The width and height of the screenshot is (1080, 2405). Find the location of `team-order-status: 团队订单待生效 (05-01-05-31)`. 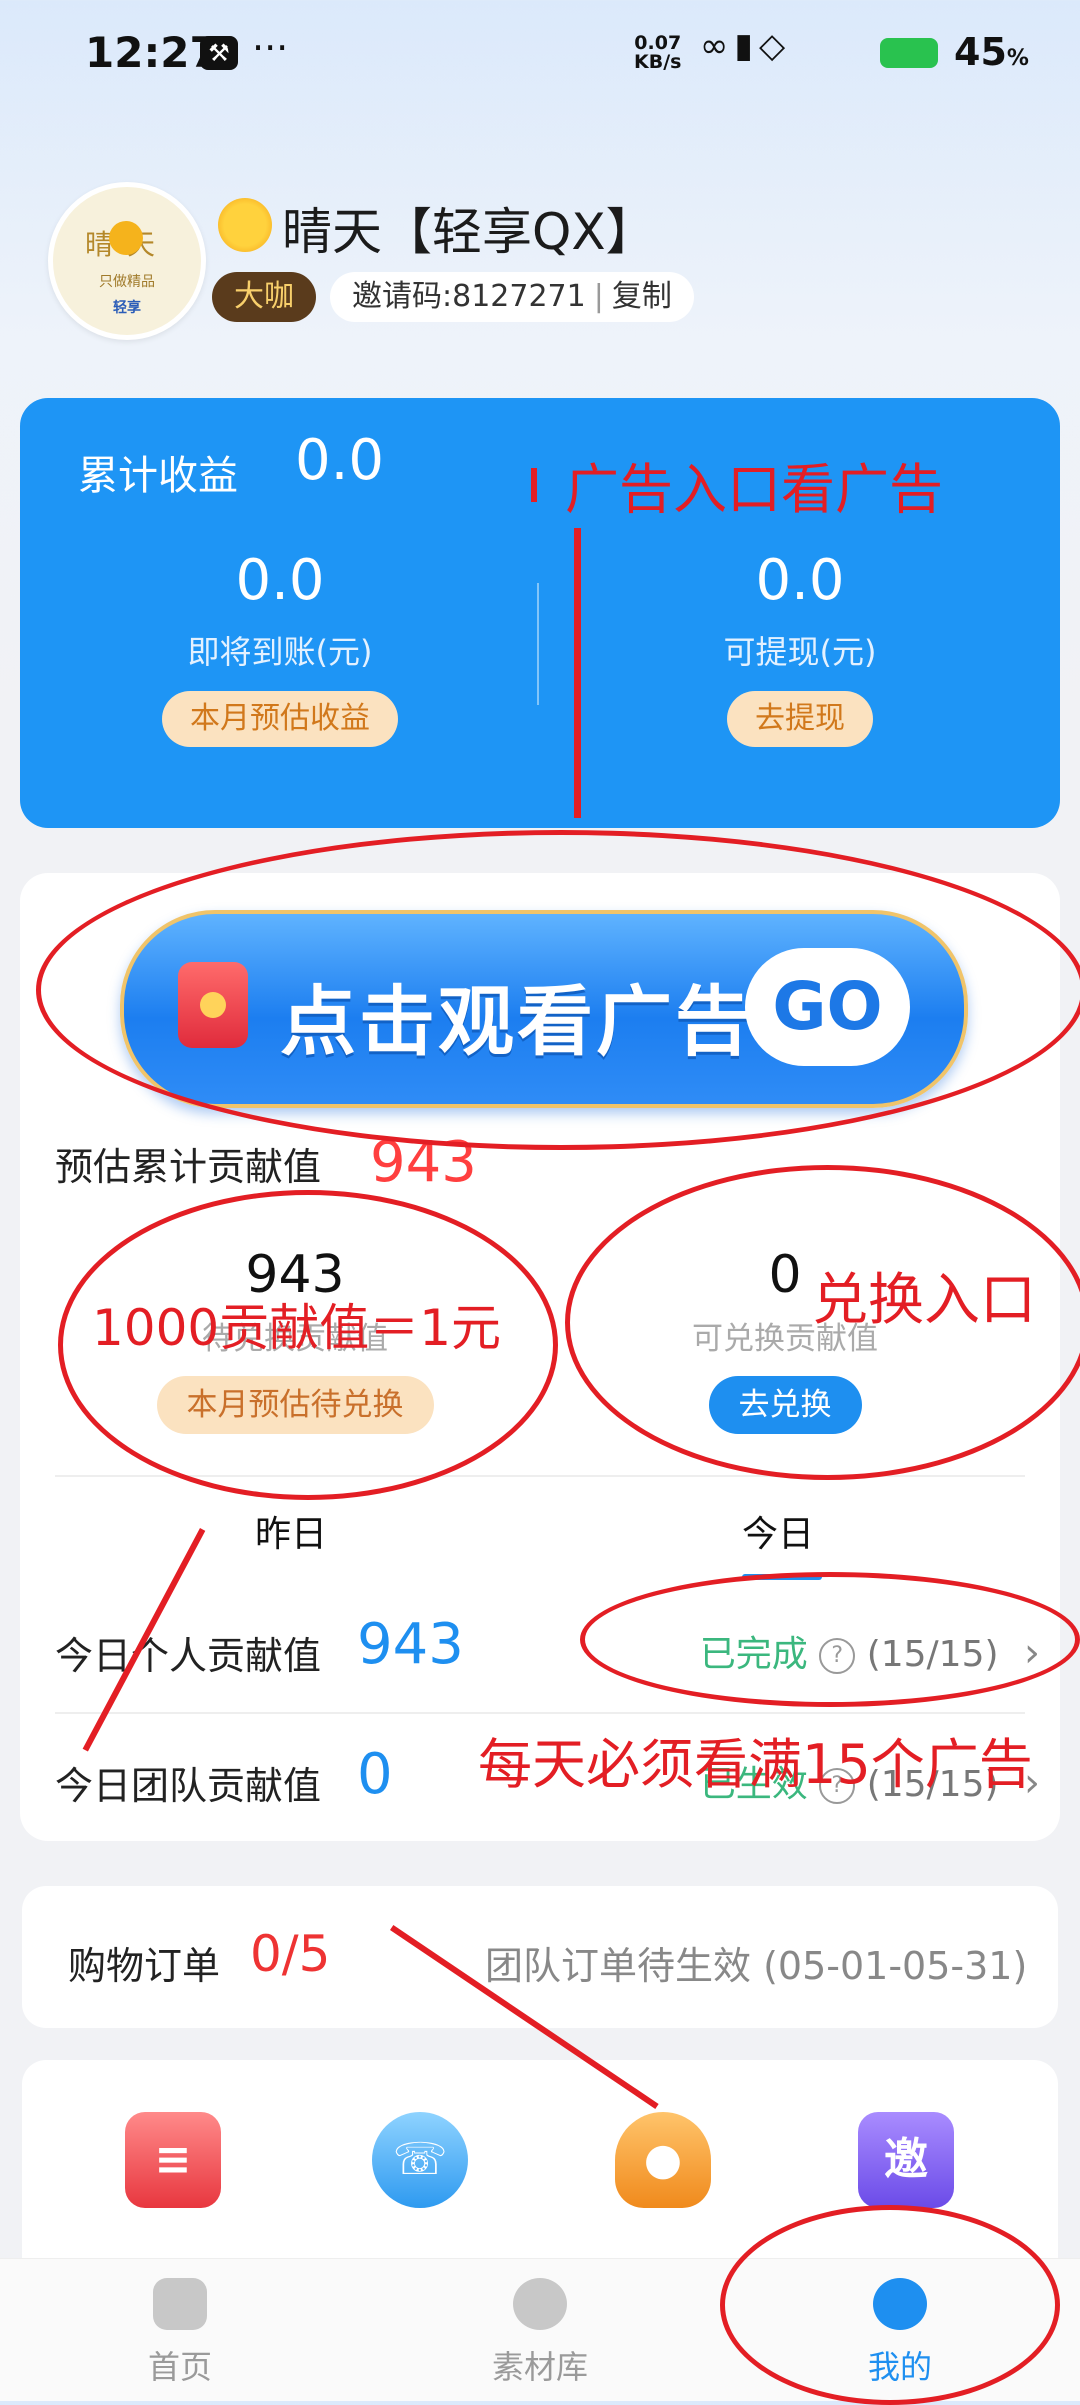

team-order-status: 团队订单待生效 (05-01-05-31) is located at coordinates (756, 1966).